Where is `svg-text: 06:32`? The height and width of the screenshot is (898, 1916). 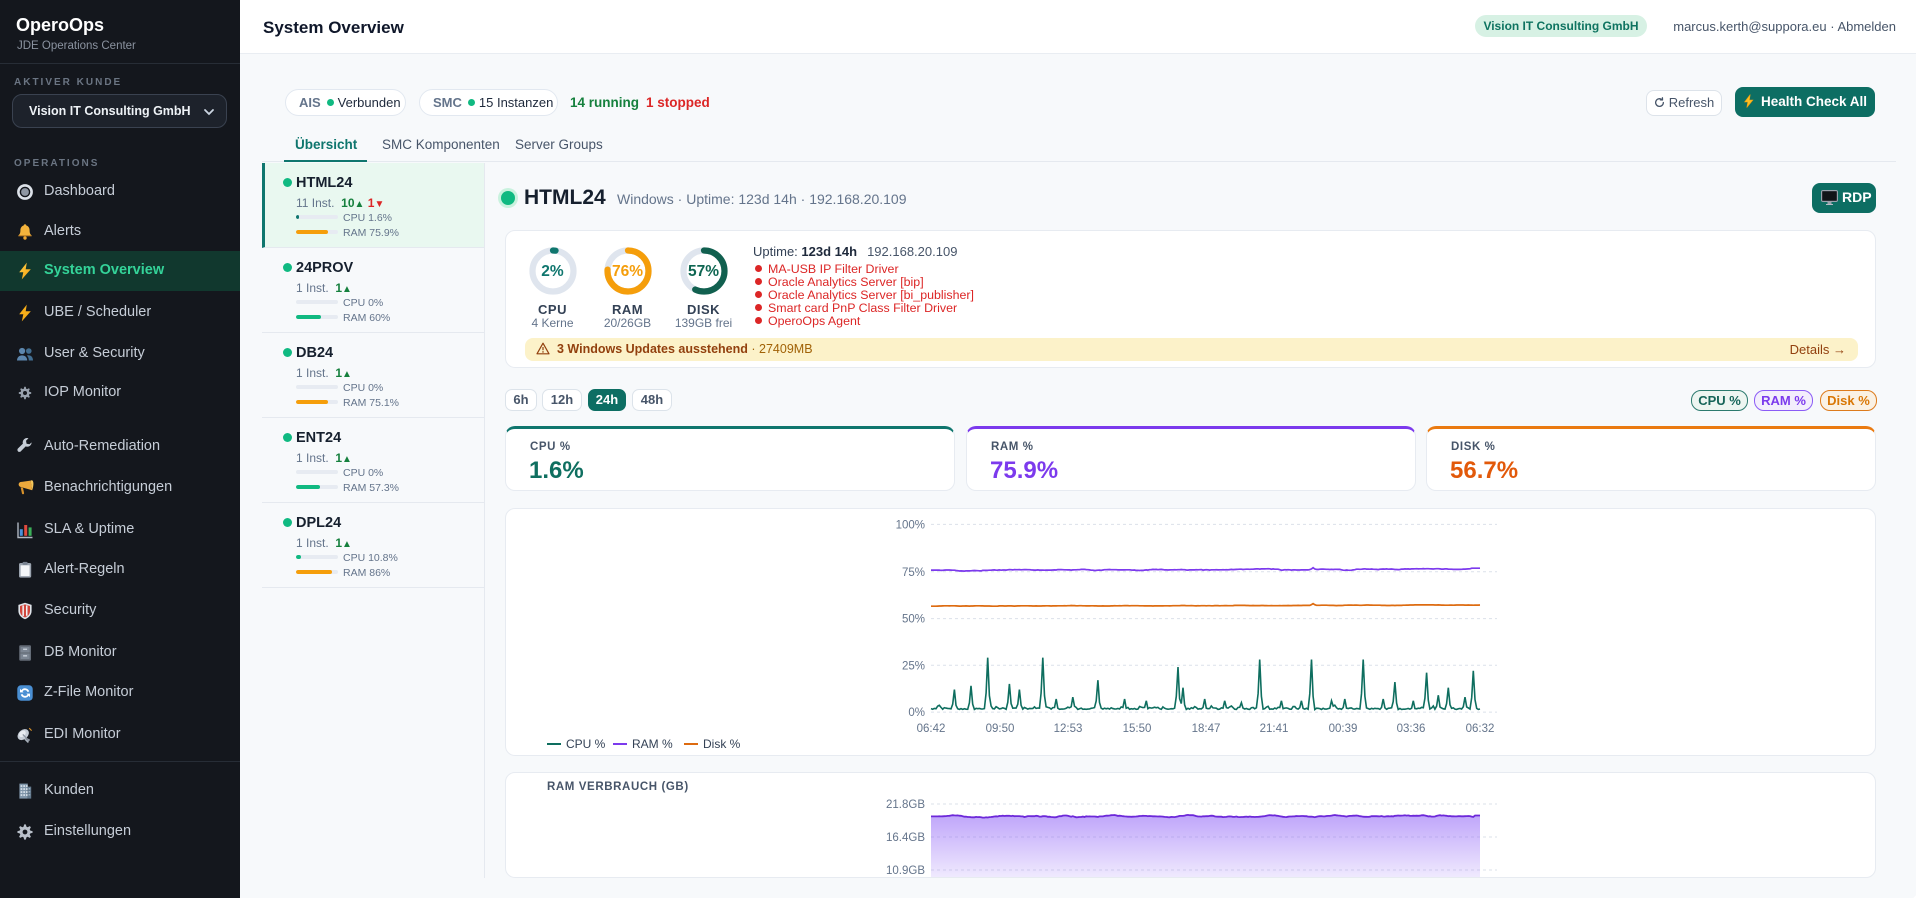
svg-text: 06:32 is located at coordinates (1480, 729).